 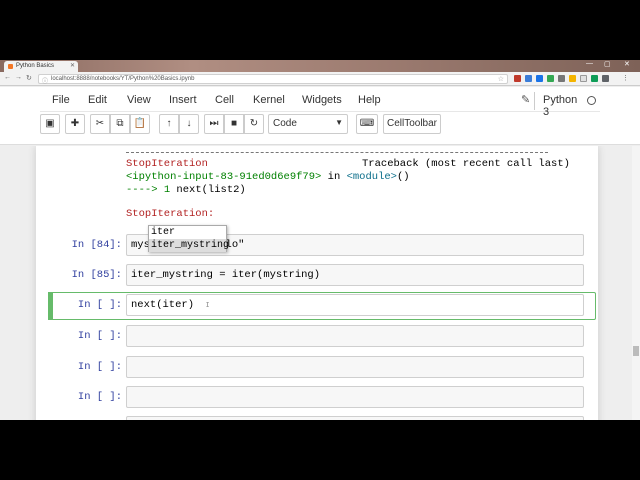 What do you see at coordinates (412, 124) in the screenshot?
I see `celltoolbar-button: CellToolbar` at bounding box center [412, 124].